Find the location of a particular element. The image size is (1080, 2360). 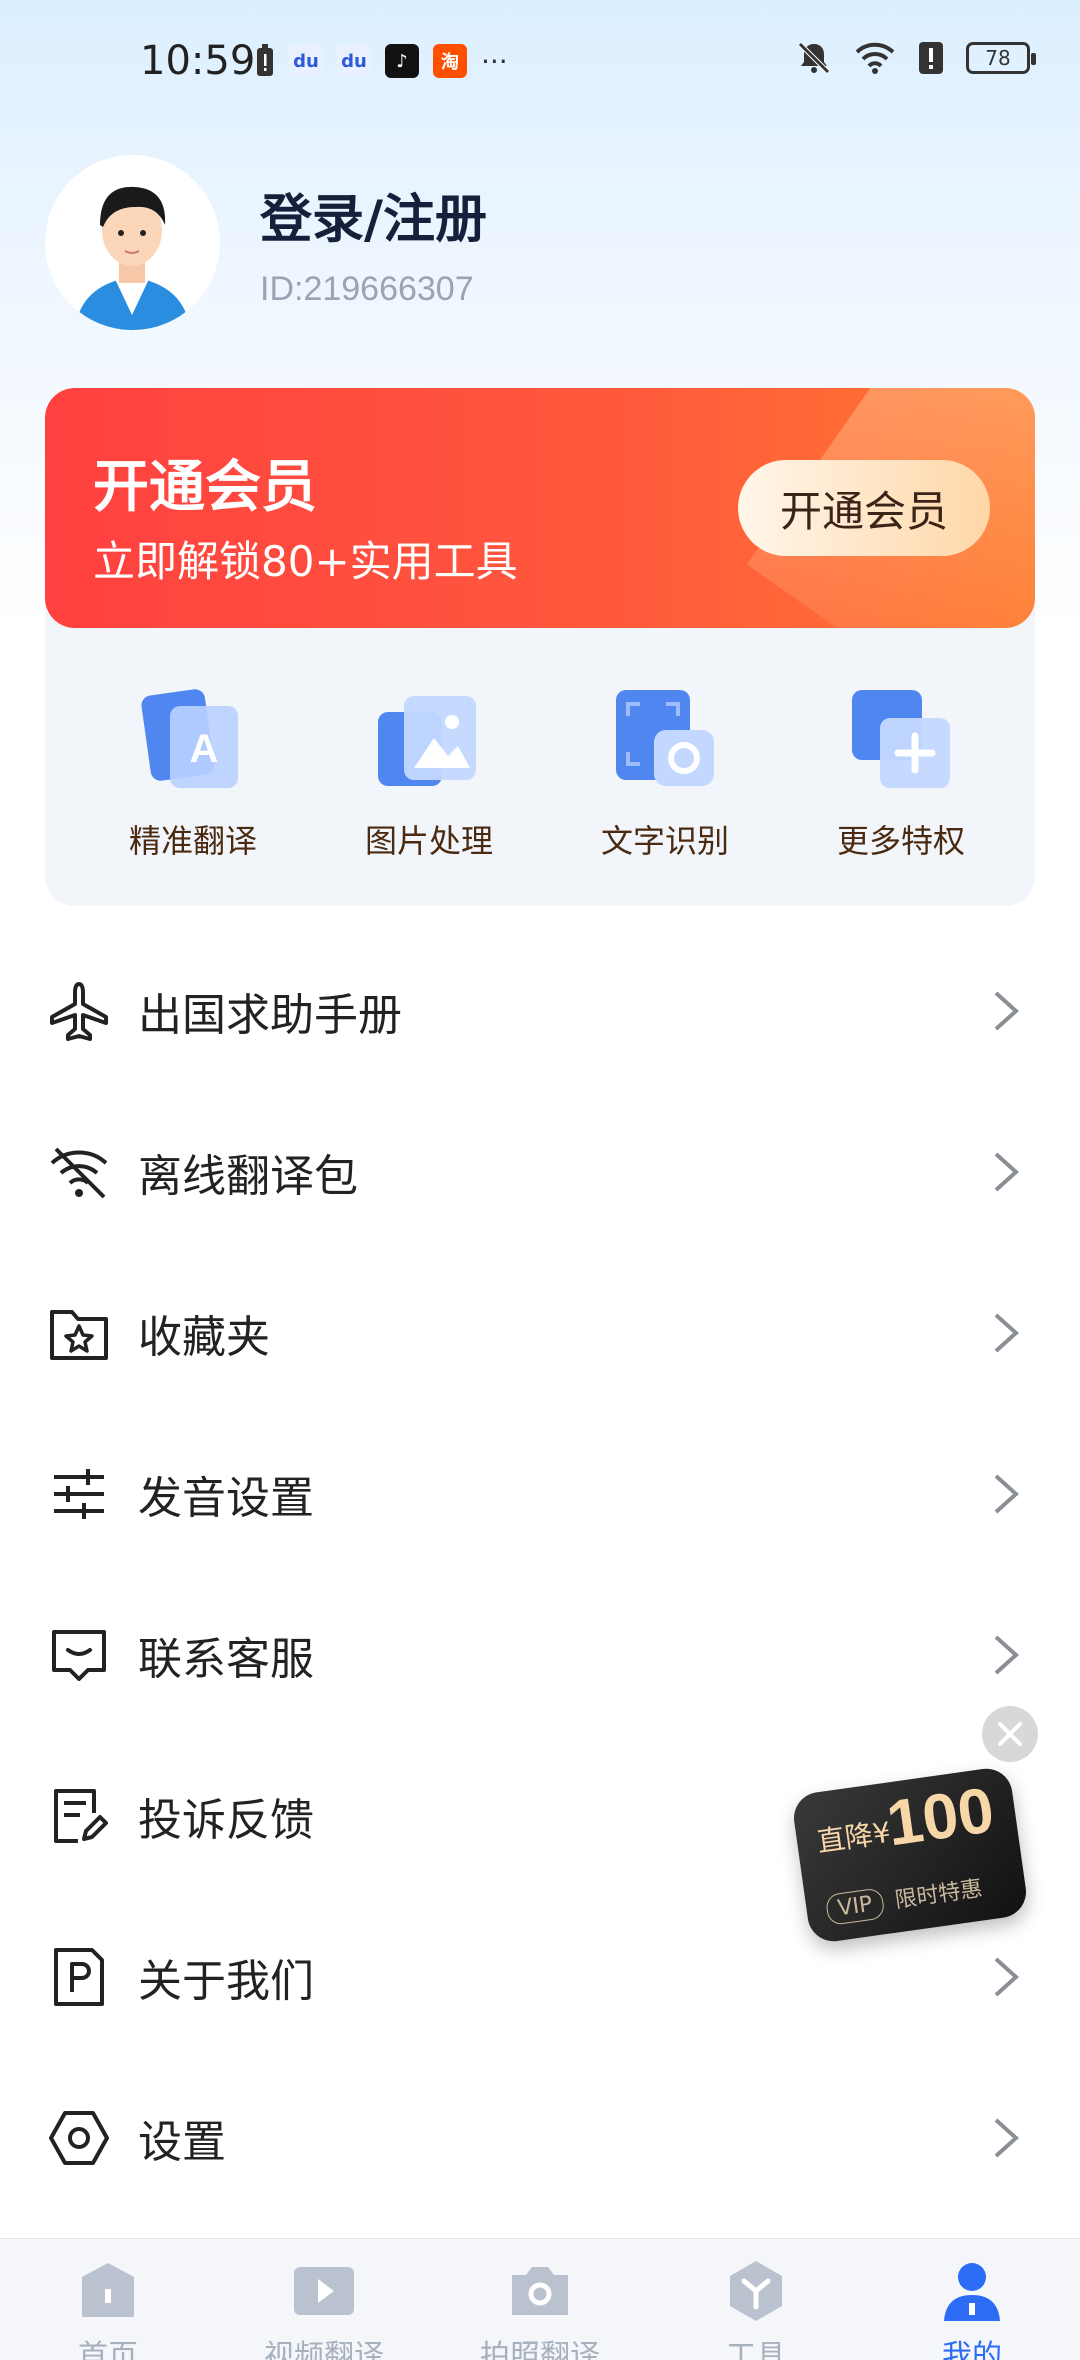

menu-item-customer-service: 联系客服 is located at coordinates (540, 1654).